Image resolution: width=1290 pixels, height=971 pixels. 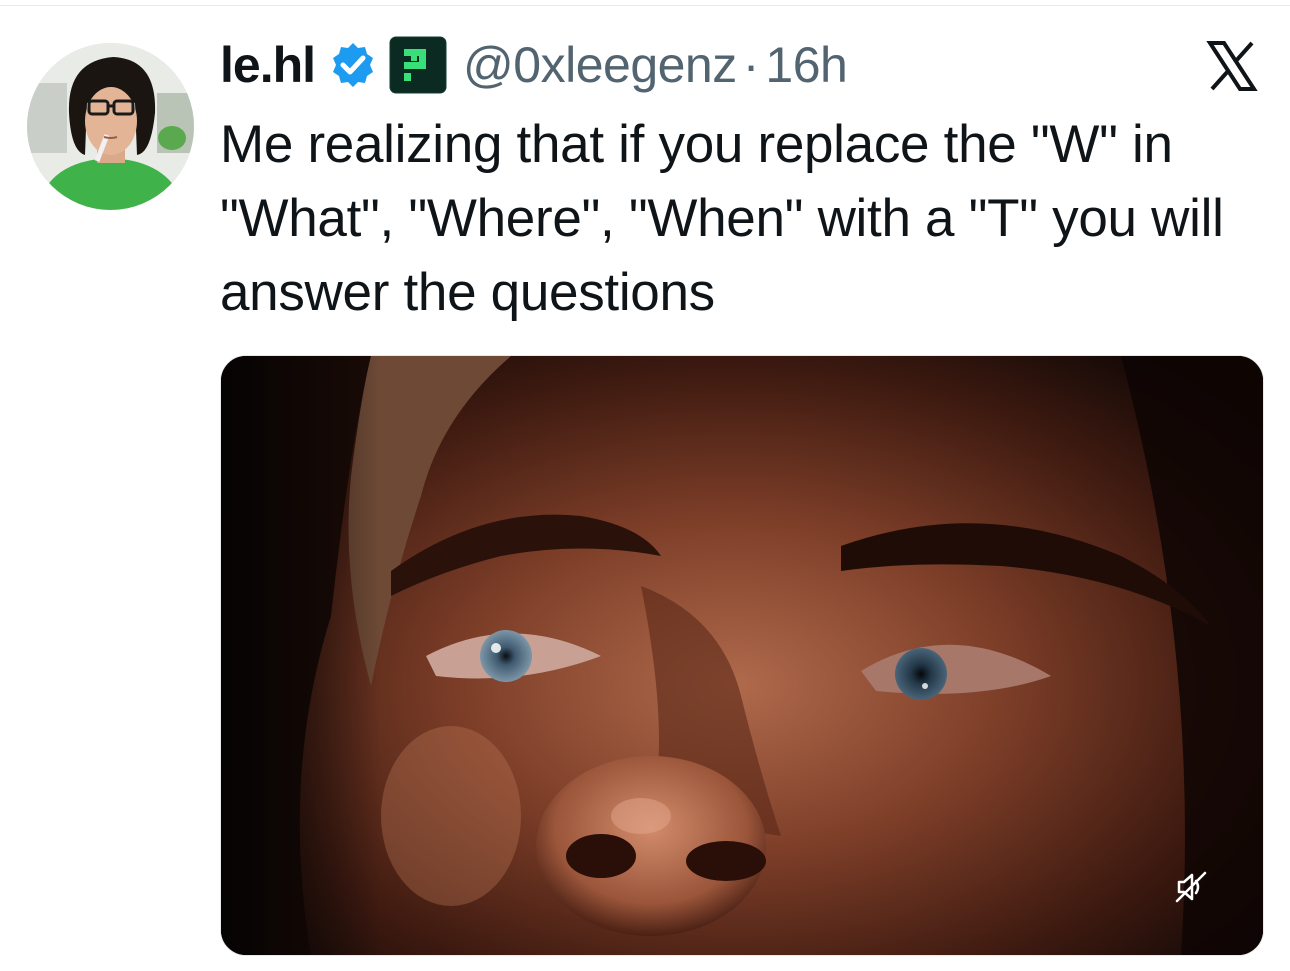 I want to click on divider, so click(x=645, y=5).